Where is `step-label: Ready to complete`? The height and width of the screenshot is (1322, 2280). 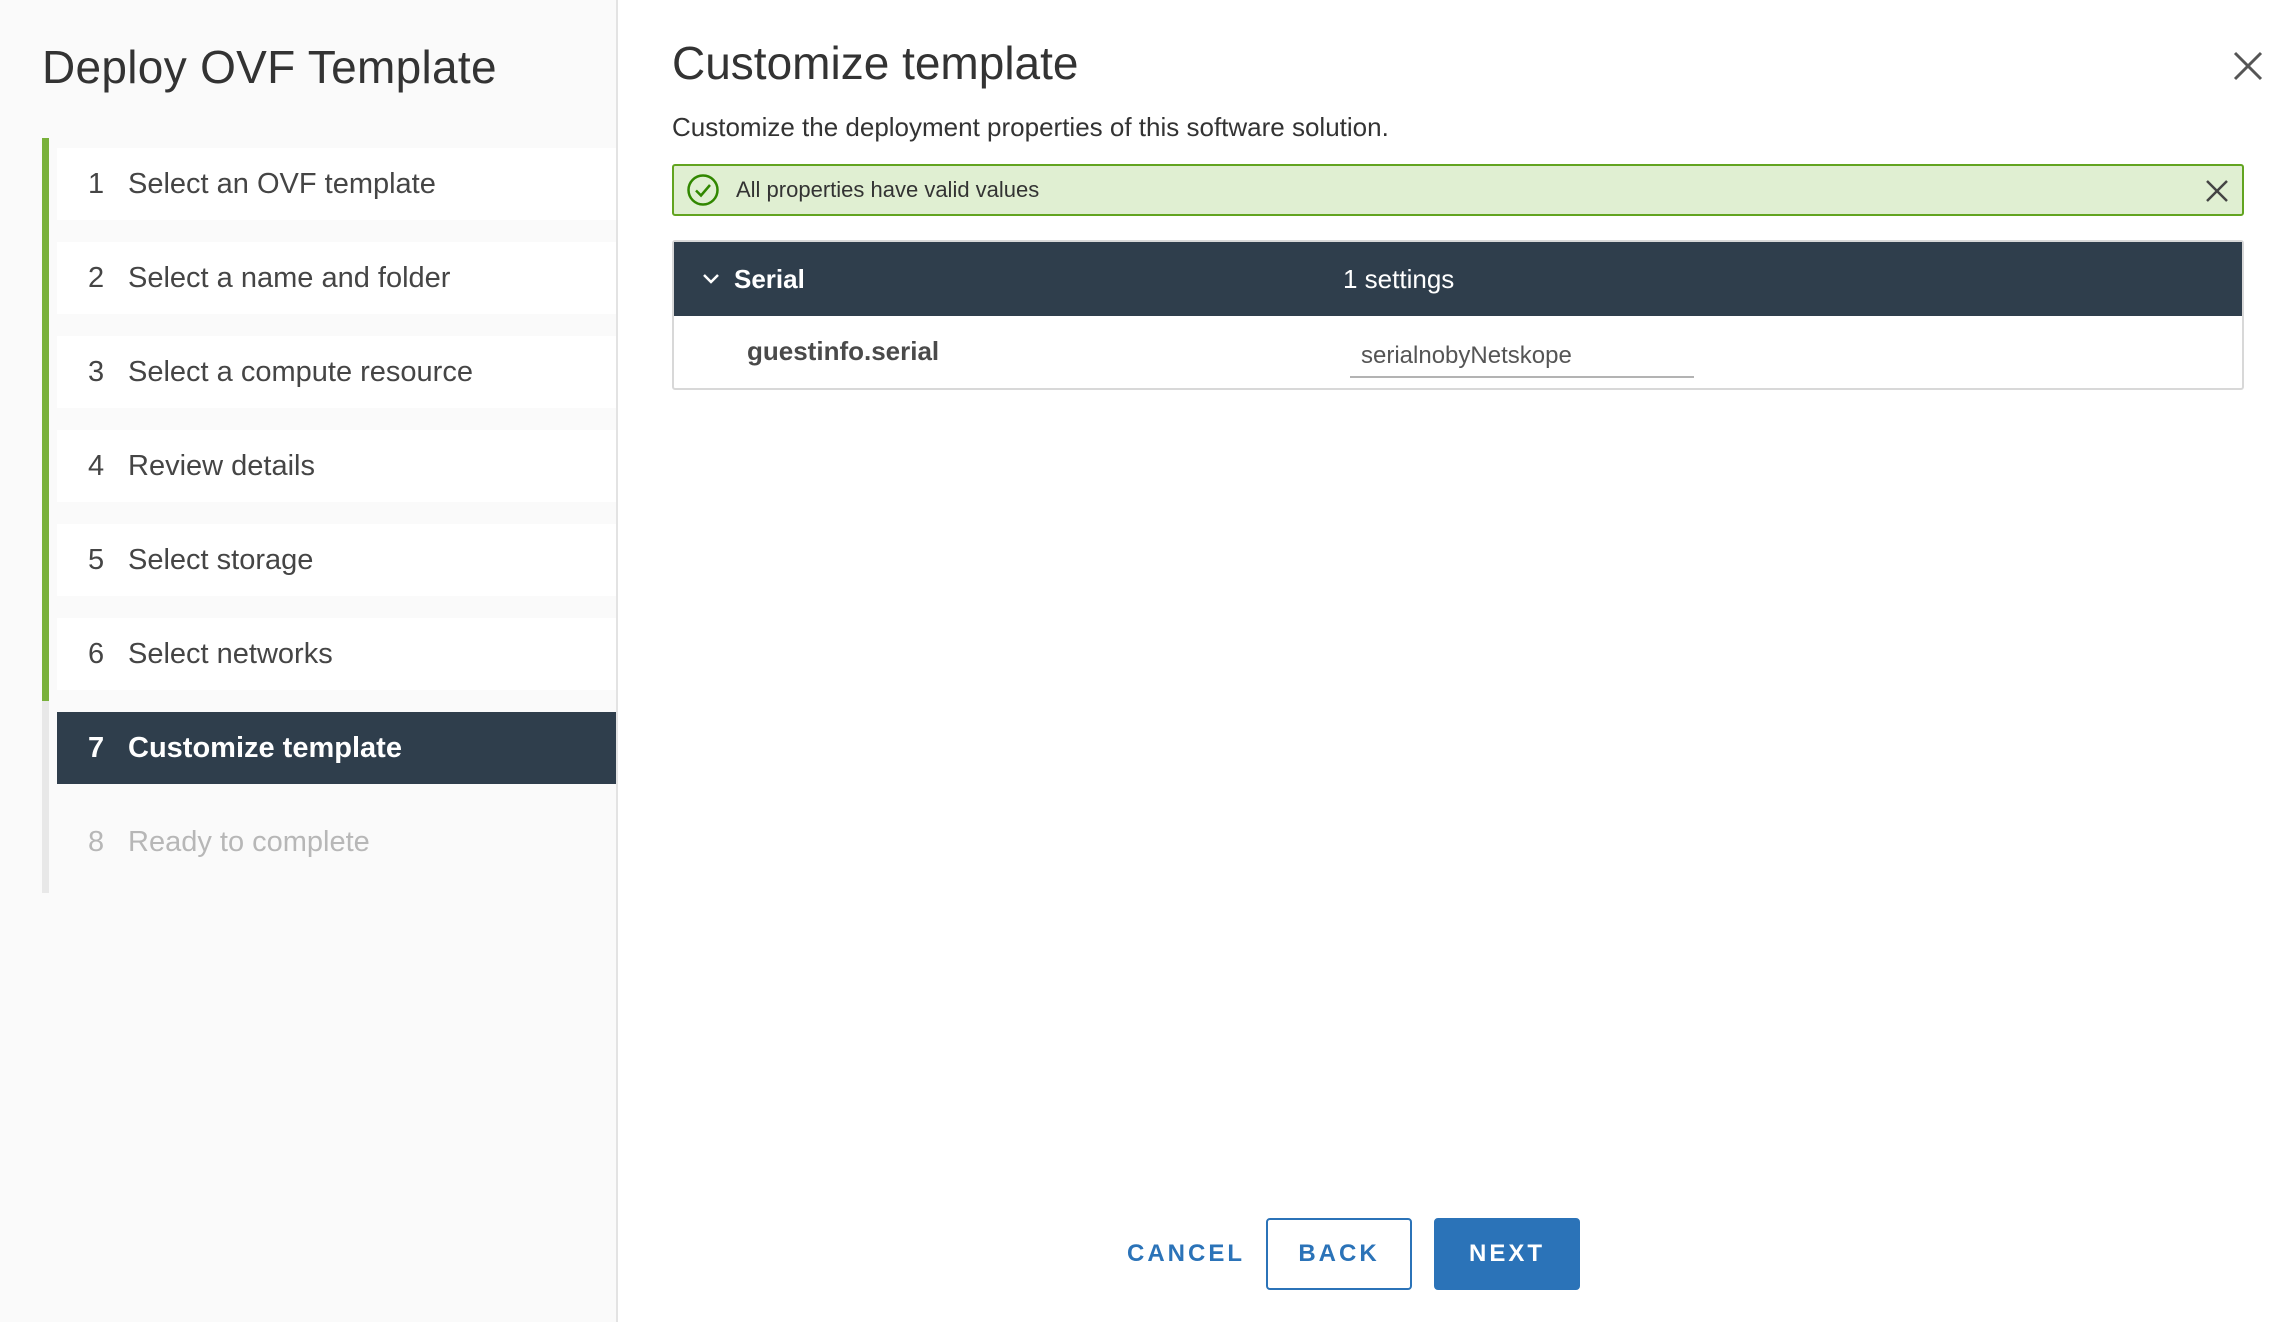 step-label: Ready to complete is located at coordinates (249, 841).